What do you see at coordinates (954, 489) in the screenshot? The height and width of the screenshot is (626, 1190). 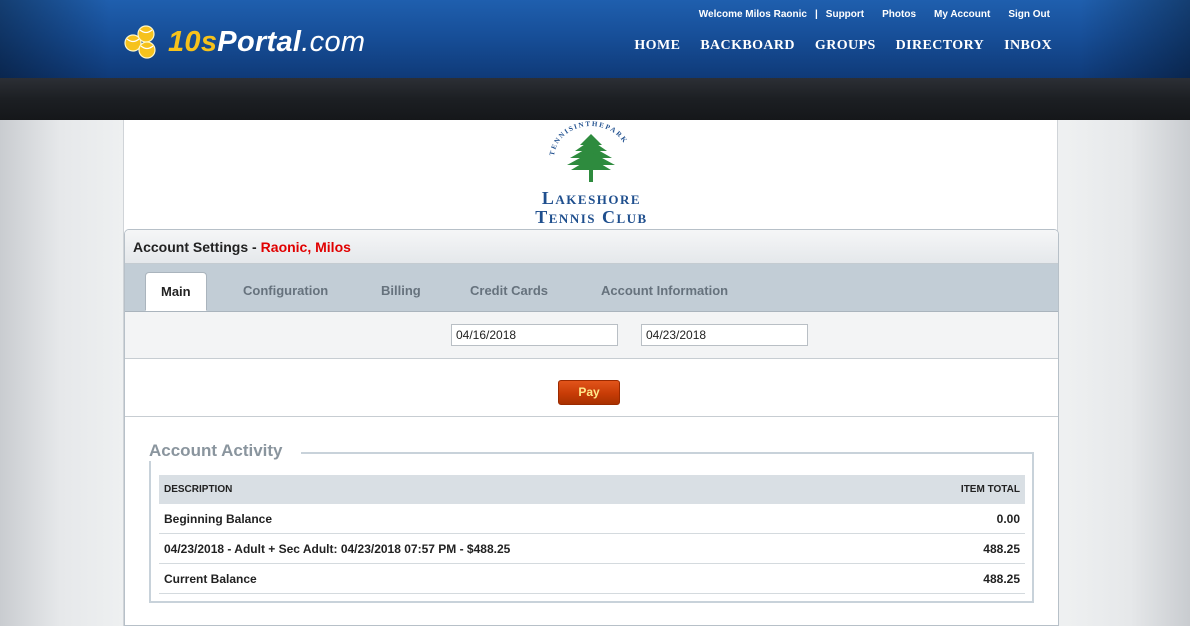 I see `column-item-total: ITEM TOTAL` at bounding box center [954, 489].